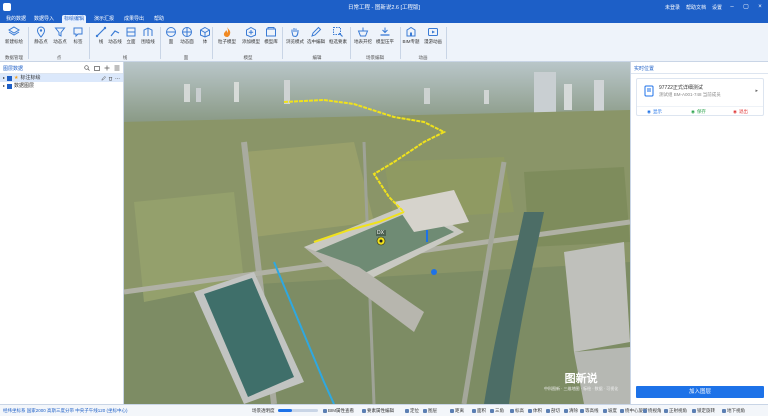 The width and height of the screenshot is (768, 416). Describe the element at coordinates (338, 32) in the screenshot. I see `select-icon` at that location.